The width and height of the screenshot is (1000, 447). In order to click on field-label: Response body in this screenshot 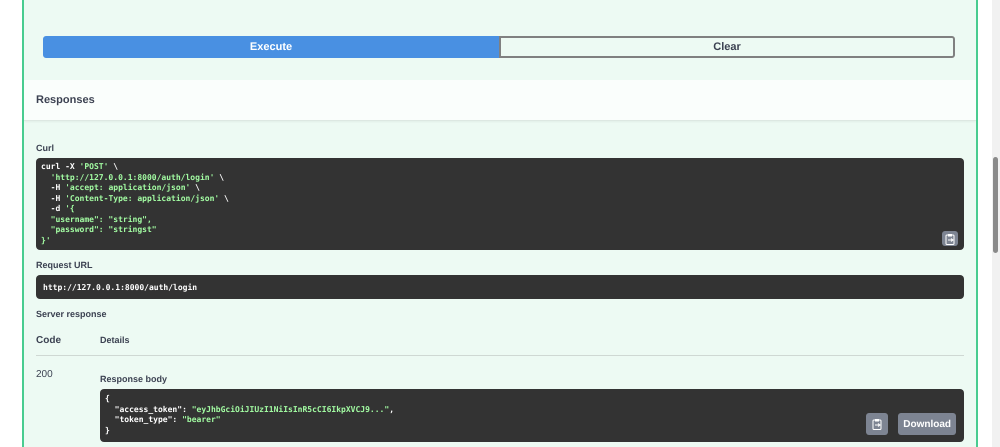, I will do `click(134, 379)`.